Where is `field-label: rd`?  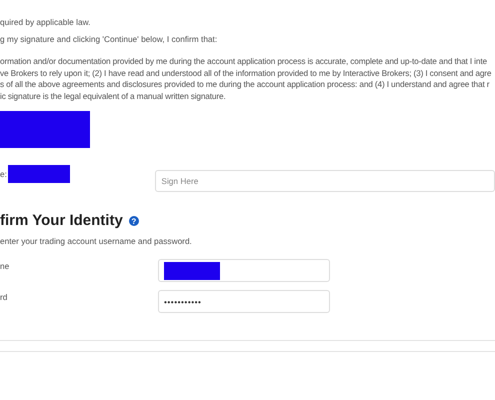 field-label: rd is located at coordinates (4, 296).